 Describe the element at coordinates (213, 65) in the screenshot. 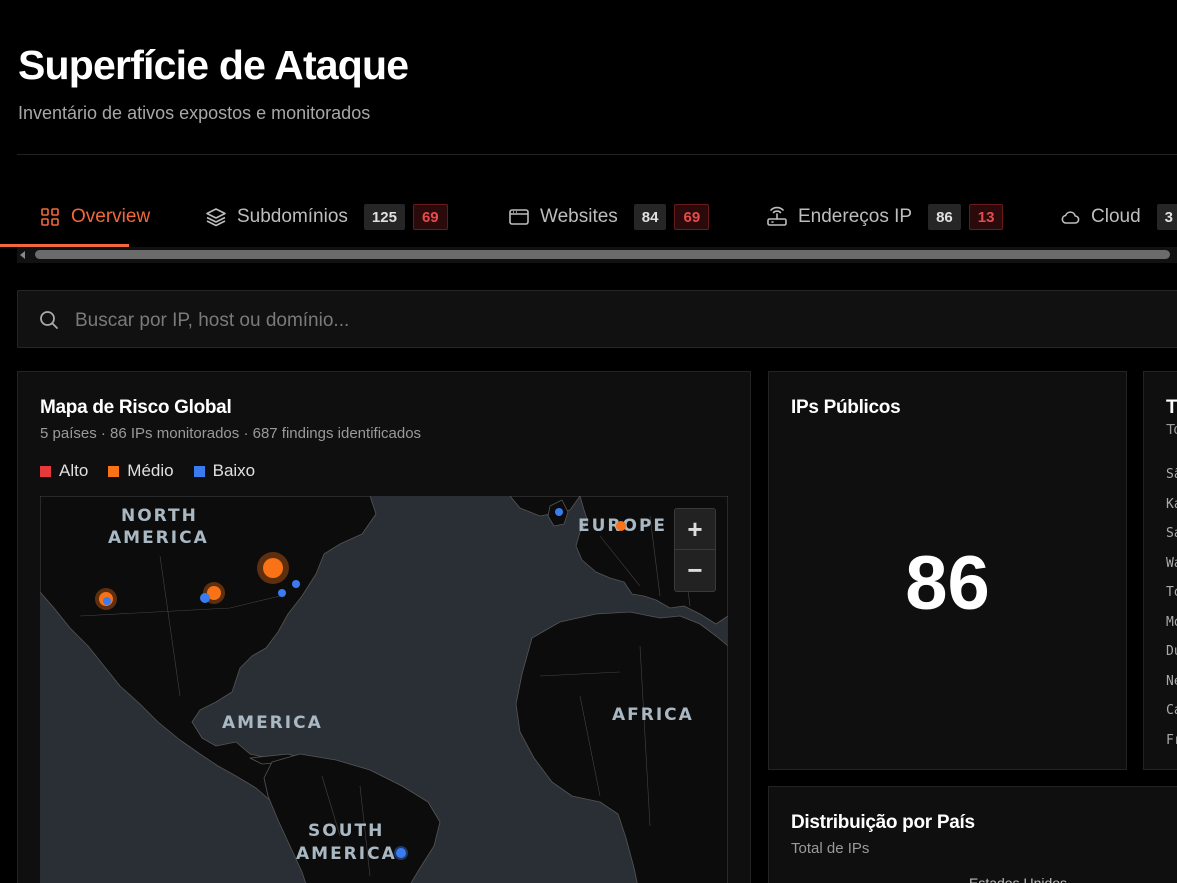

I see `page-title: Superfície de Ataque` at that location.